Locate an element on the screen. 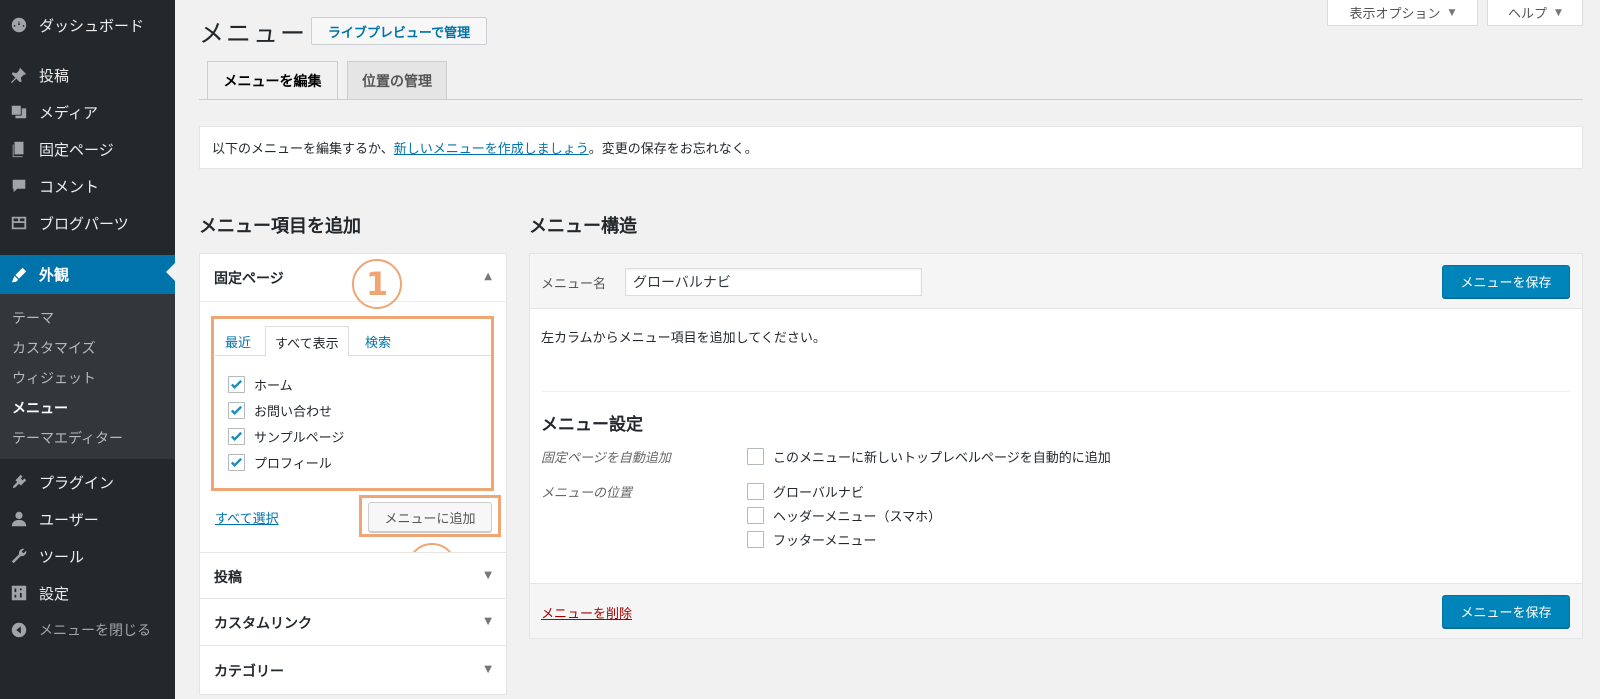 This screenshot has width=1600, height=699. media-icon is located at coordinates (19, 112).